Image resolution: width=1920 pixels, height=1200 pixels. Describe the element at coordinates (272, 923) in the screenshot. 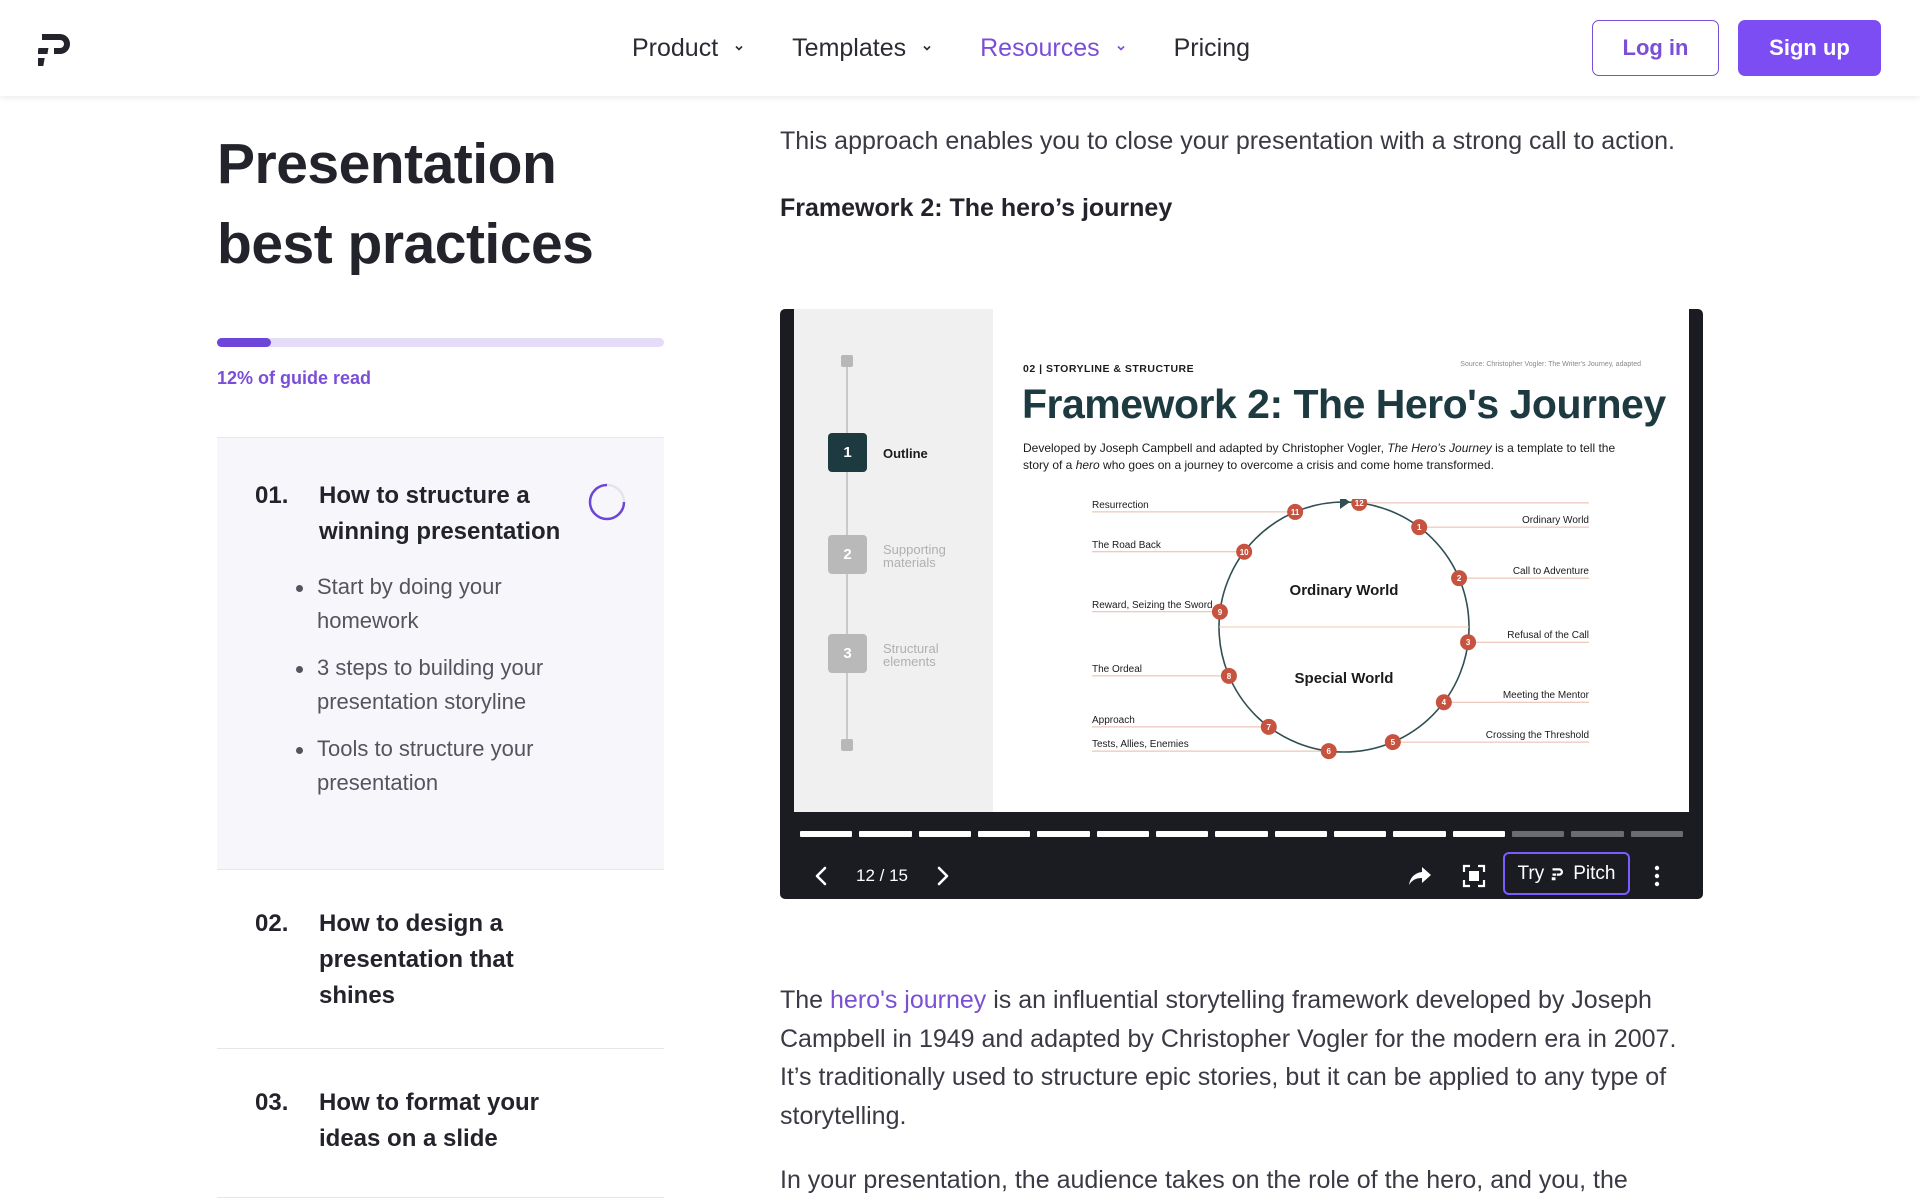

I see `toc-section-number: 02.` at that location.